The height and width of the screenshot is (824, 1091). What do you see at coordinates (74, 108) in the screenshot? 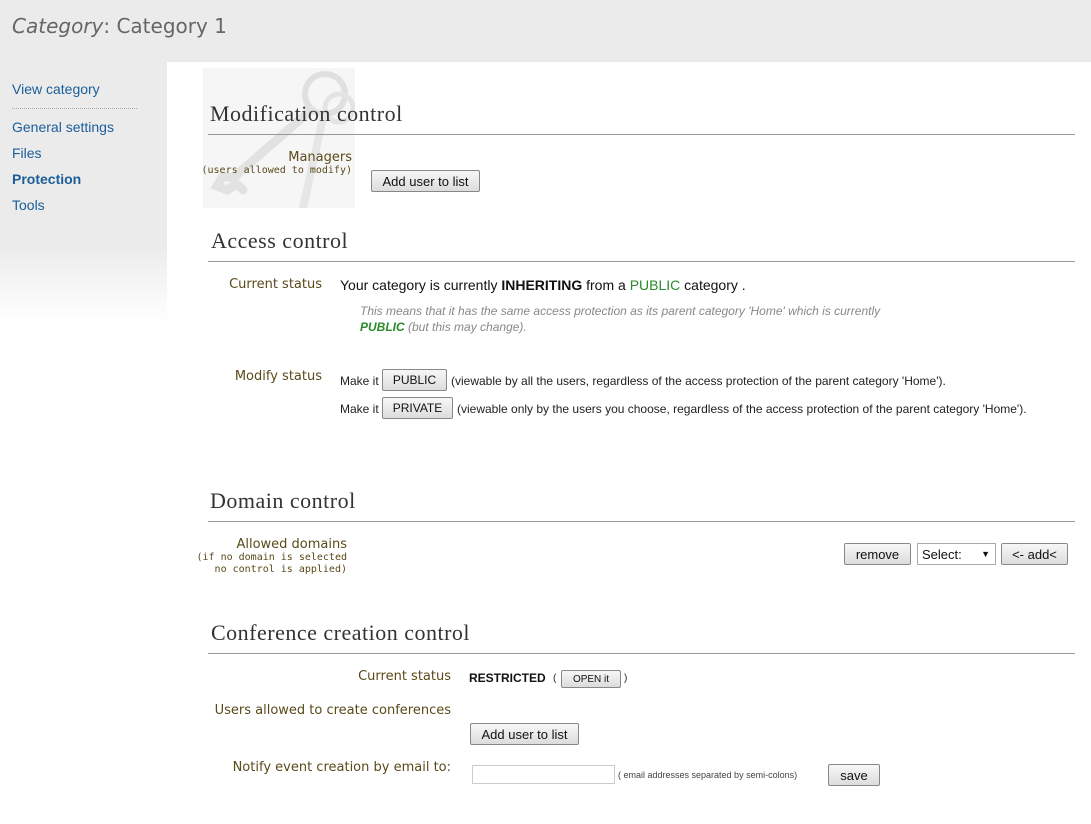
I see `sidebar-divider` at bounding box center [74, 108].